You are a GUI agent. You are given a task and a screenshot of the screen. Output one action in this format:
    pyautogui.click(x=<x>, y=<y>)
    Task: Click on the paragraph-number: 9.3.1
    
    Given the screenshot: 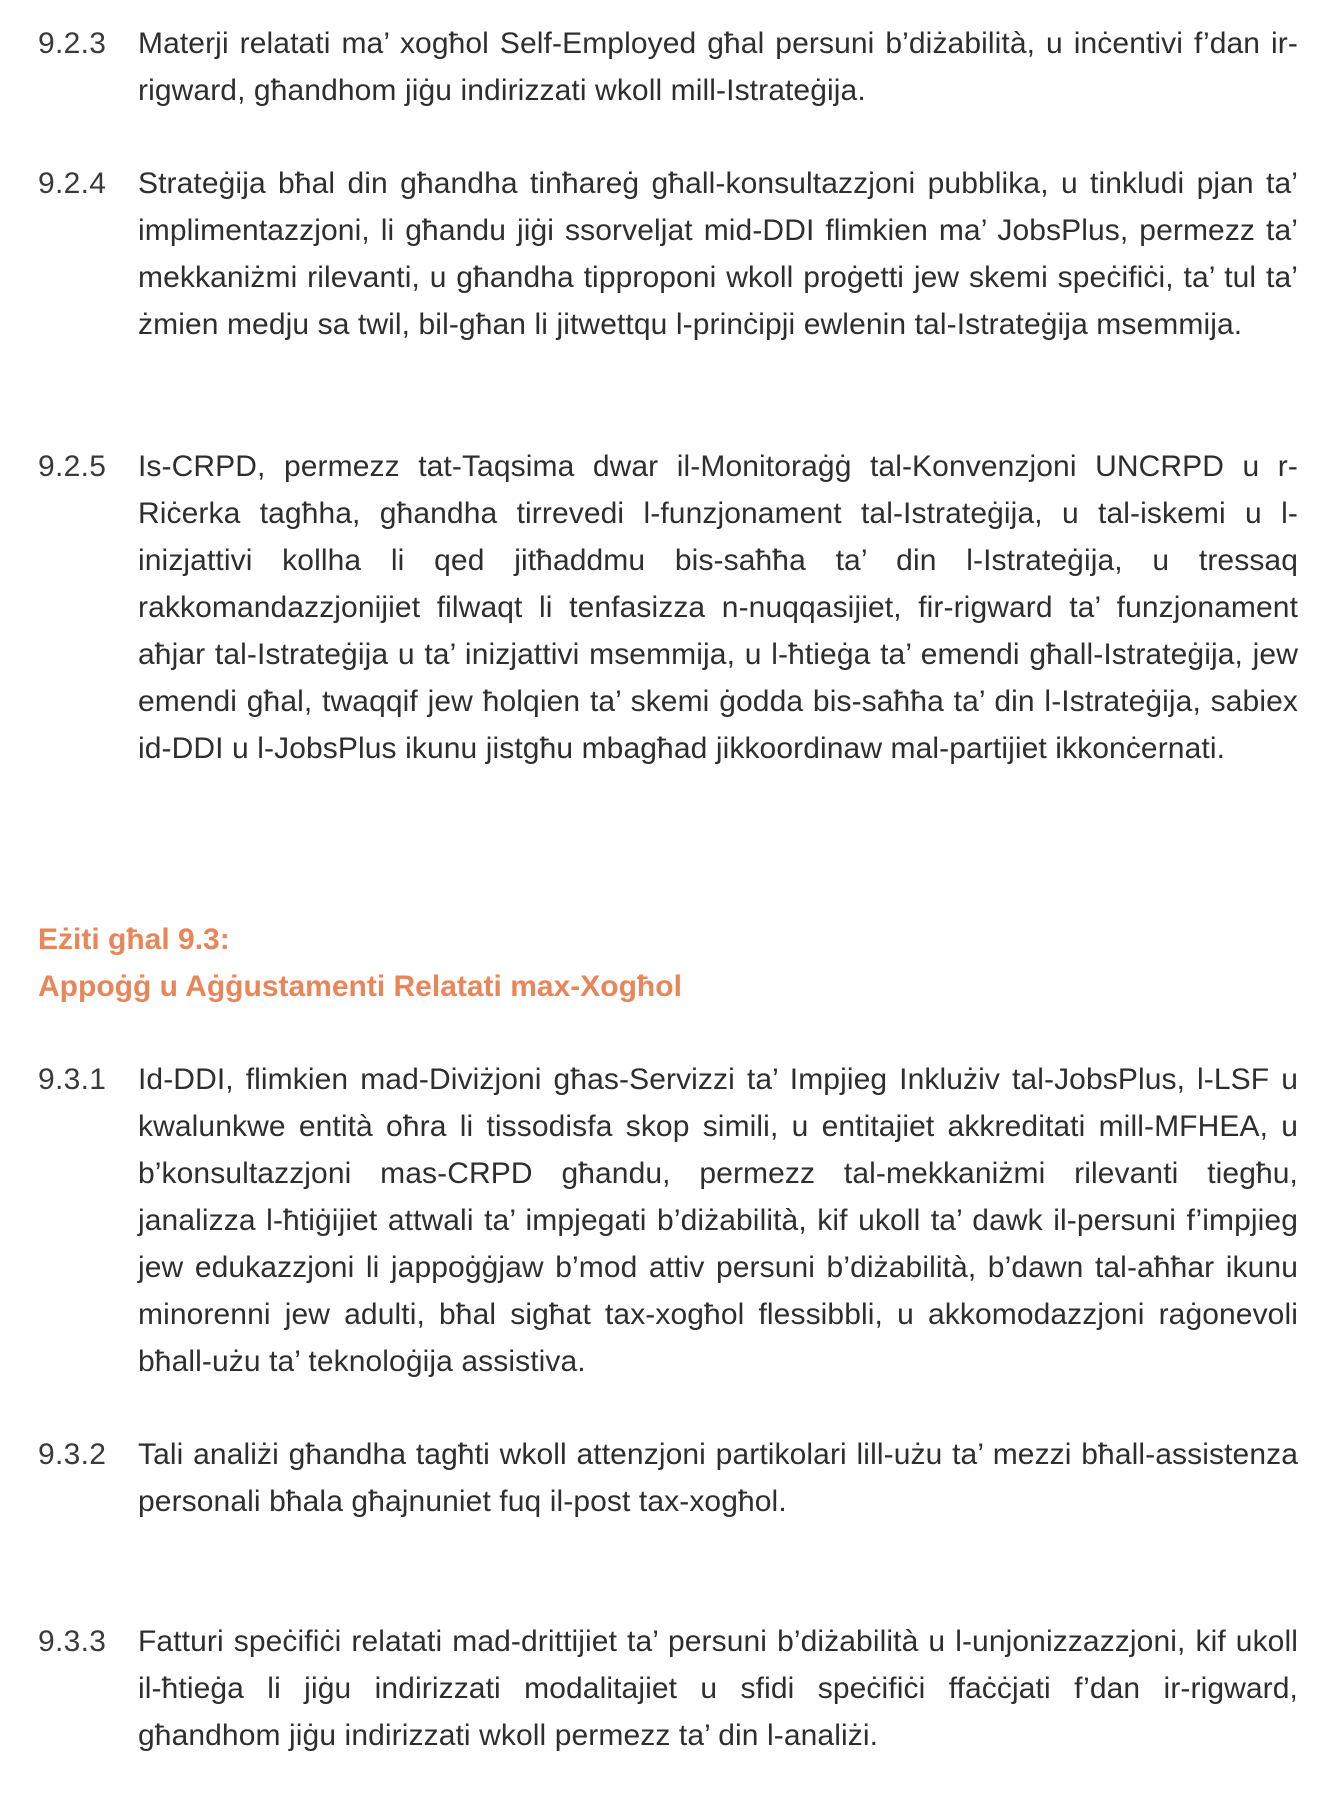 What is the action you would take?
    pyautogui.click(x=72, y=1079)
    